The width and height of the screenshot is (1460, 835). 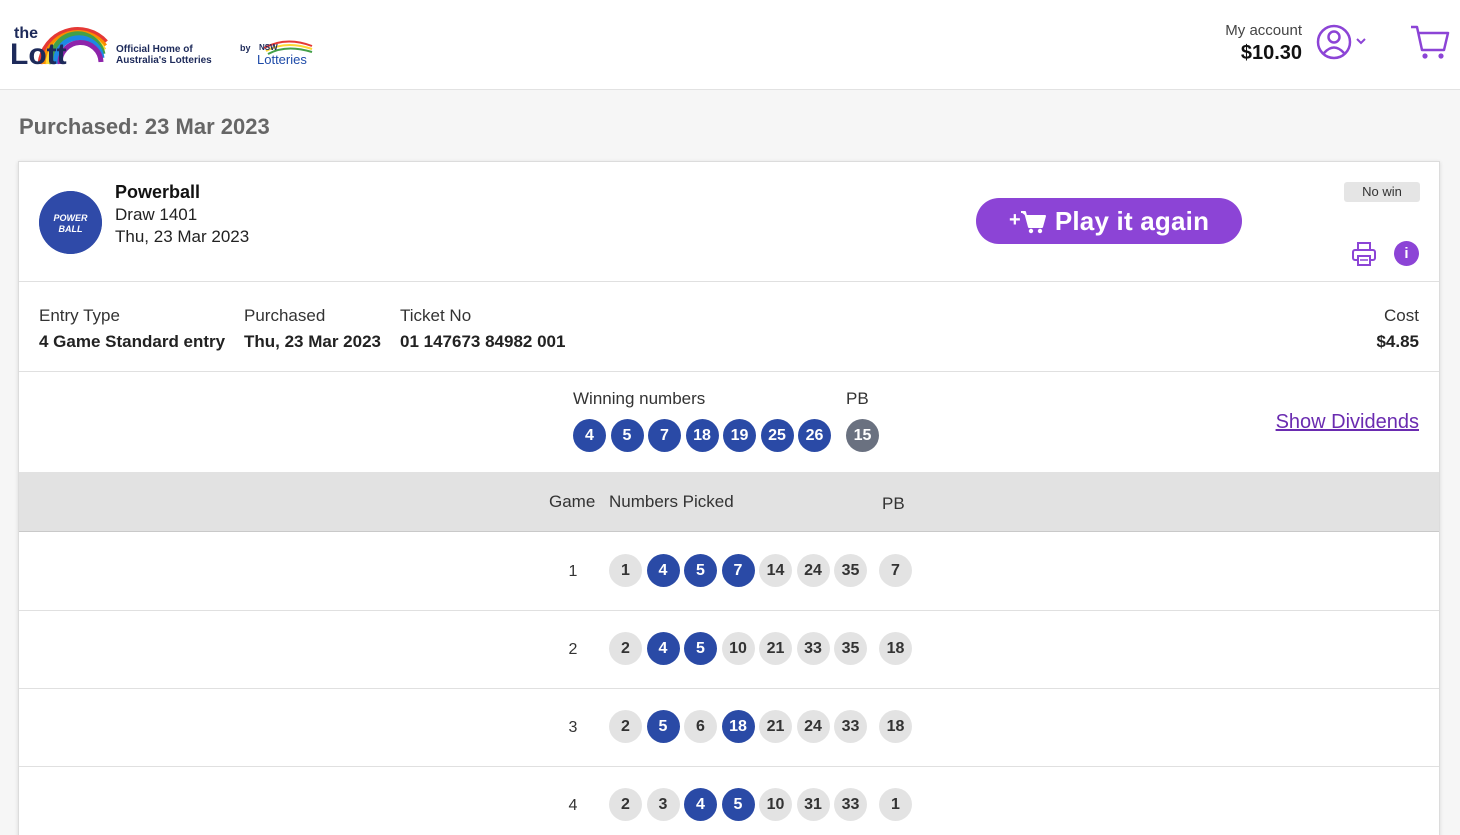 I want to click on ticket-no-value: 01 147673 84982 001, so click(x=483, y=341).